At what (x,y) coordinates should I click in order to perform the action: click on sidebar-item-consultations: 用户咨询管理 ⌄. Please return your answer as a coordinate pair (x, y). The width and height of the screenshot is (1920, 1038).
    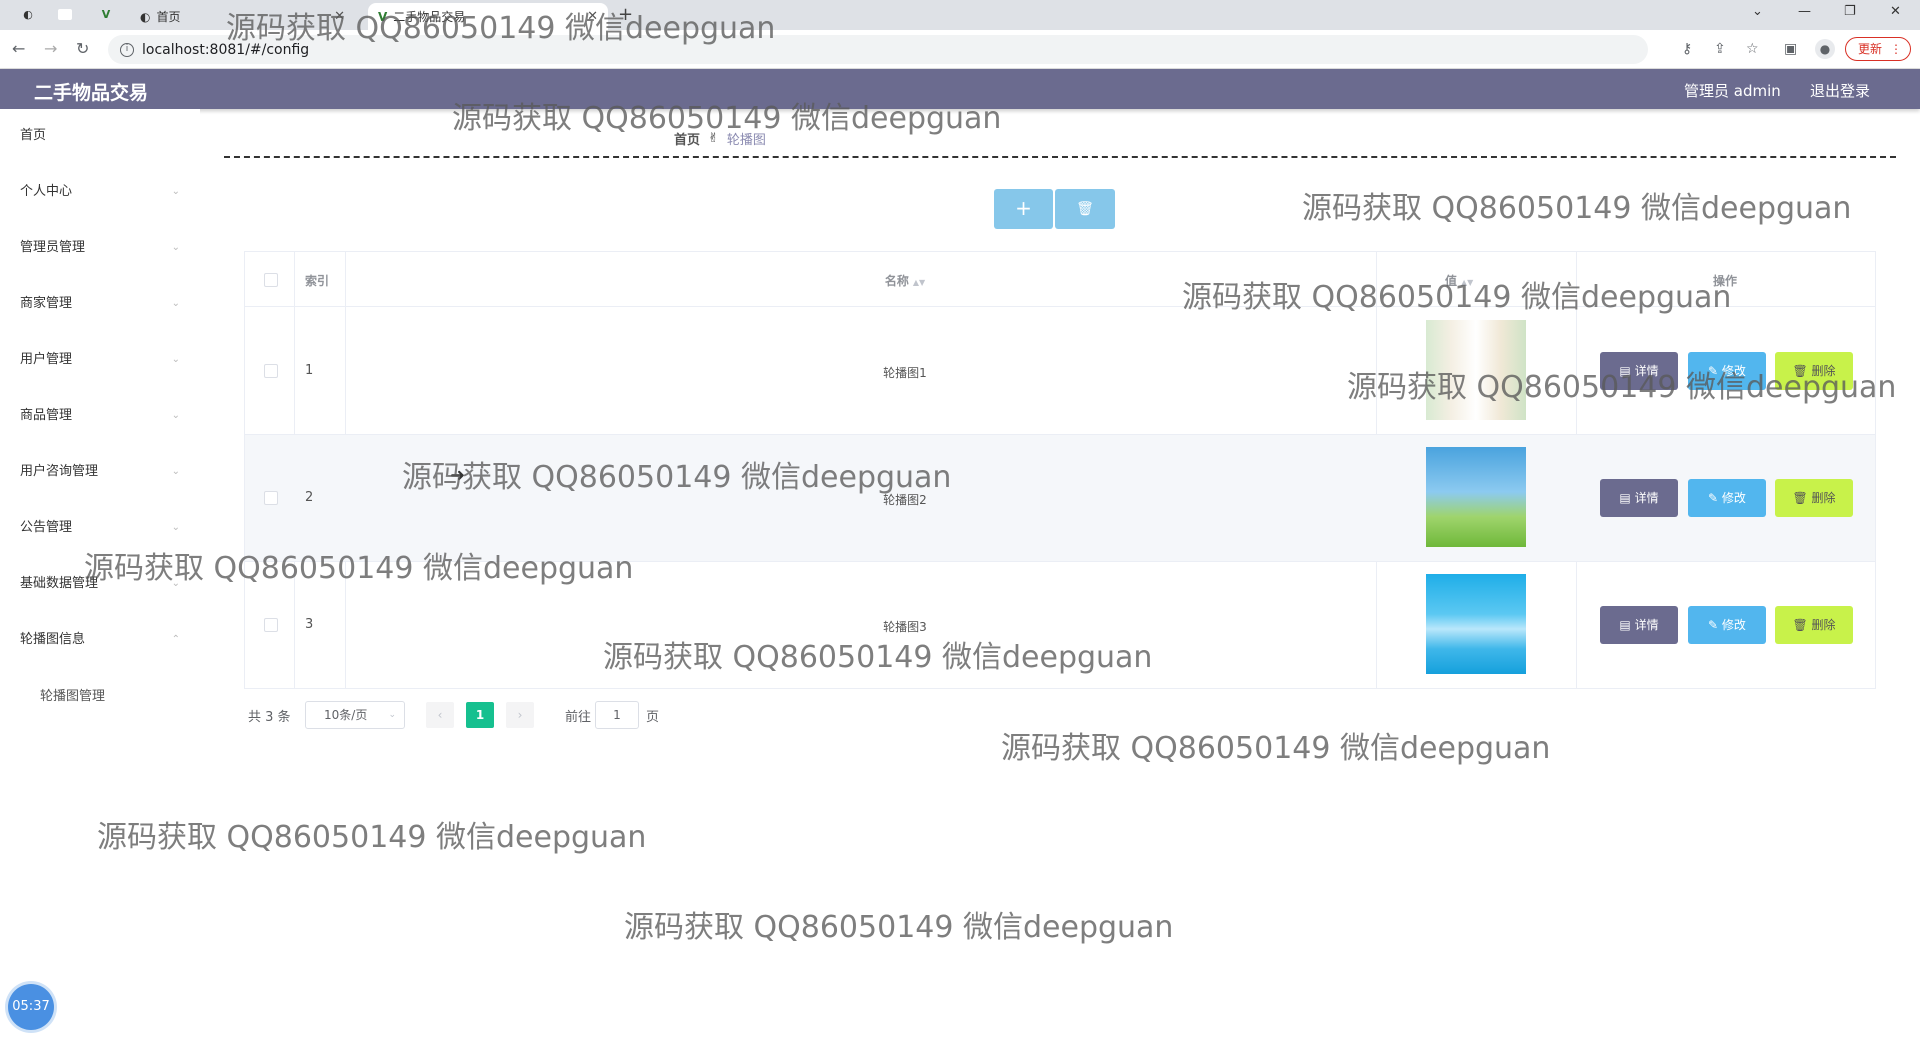
    Looking at the image, I should click on (100, 472).